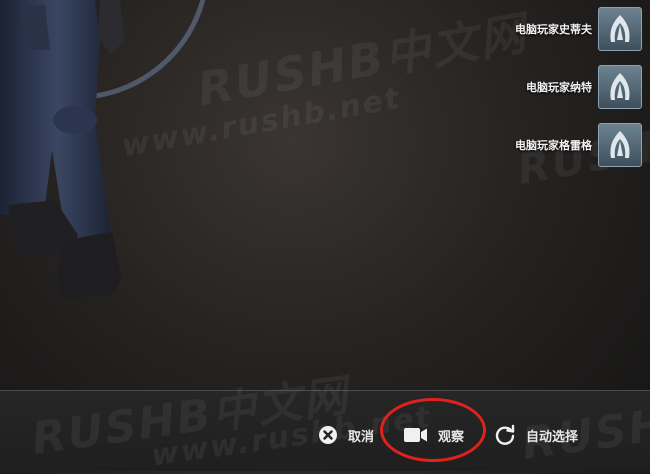 The image size is (650, 474). I want to click on cancel-button: 取消, so click(346, 435).